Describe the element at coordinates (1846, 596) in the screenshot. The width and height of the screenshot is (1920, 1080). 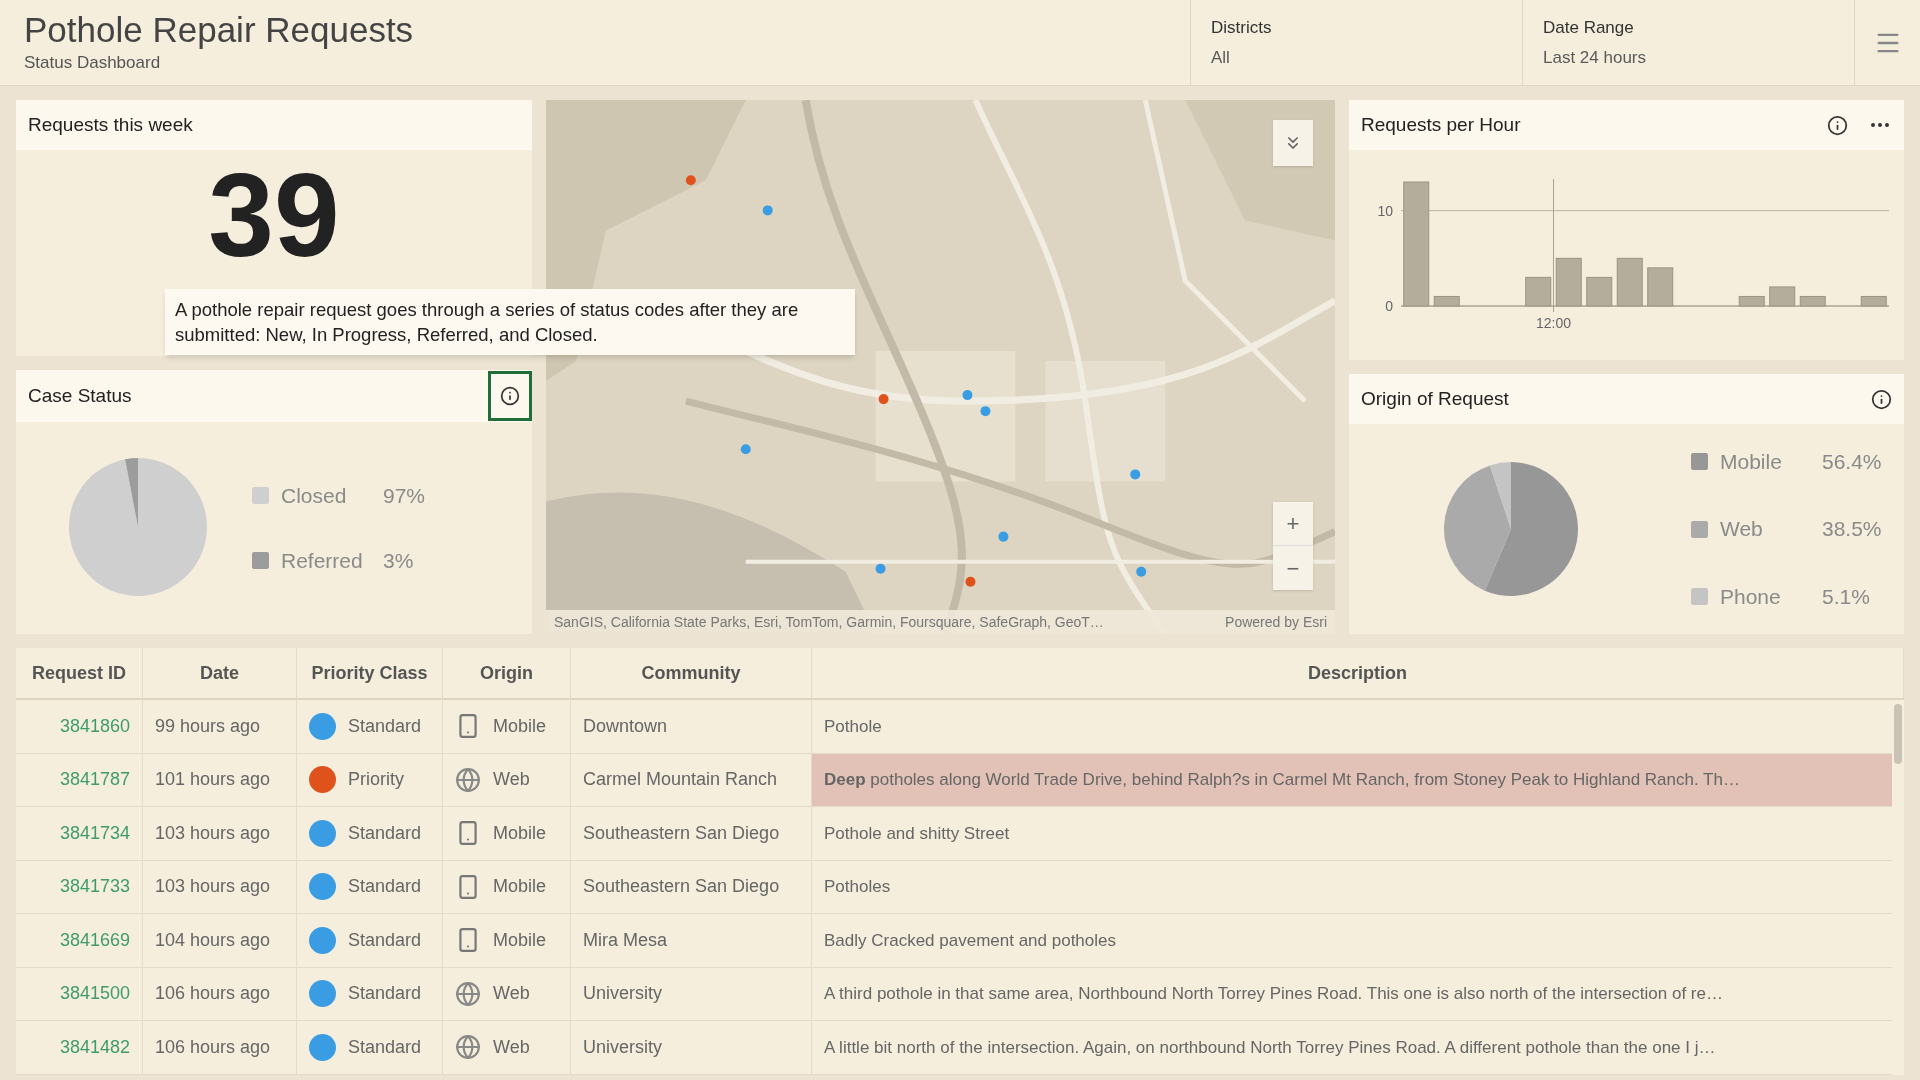
I see `legend-value: 5.1%` at that location.